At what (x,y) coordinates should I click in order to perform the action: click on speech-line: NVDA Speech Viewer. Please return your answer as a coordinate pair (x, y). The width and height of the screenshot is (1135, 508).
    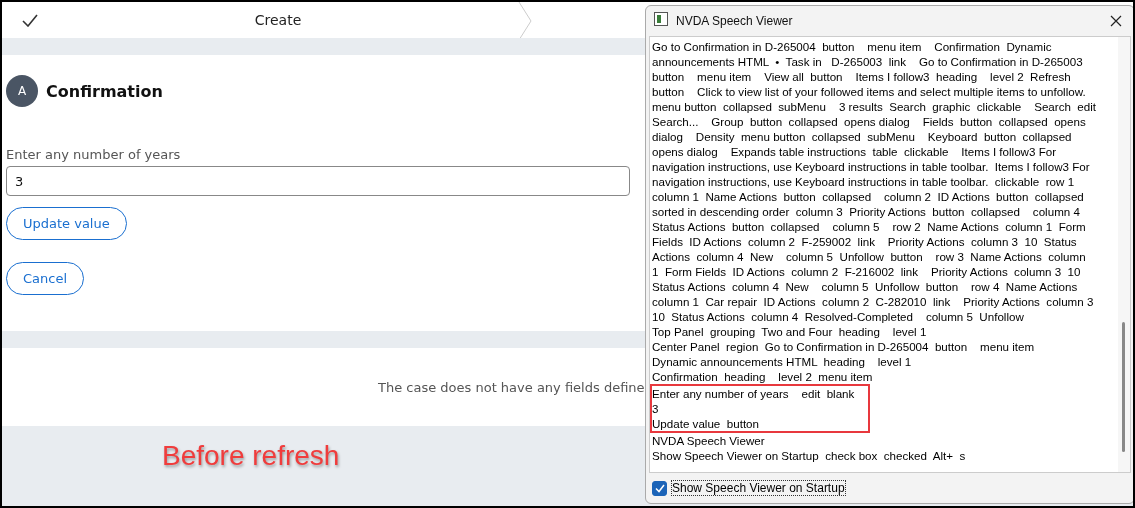
    Looking at the image, I should click on (709, 440).